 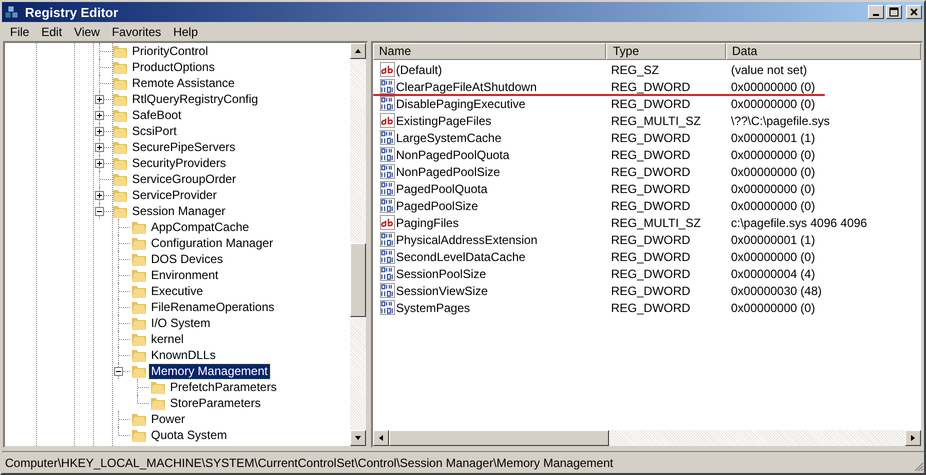 What do you see at coordinates (358, 438) in the screenshot?
I see `scroll-down-button` at bounding box center [358, 438].